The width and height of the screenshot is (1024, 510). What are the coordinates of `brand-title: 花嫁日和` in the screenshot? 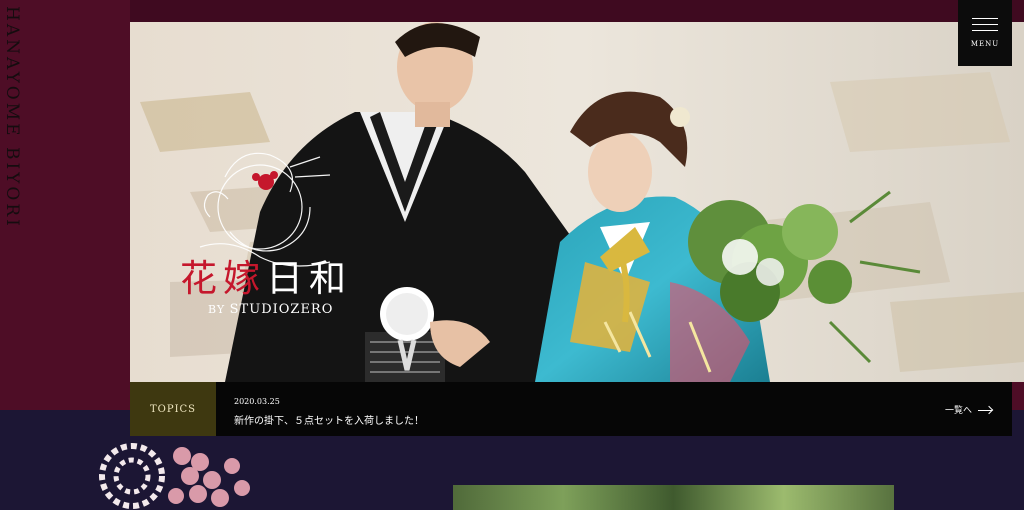 It's located at (266, 275).